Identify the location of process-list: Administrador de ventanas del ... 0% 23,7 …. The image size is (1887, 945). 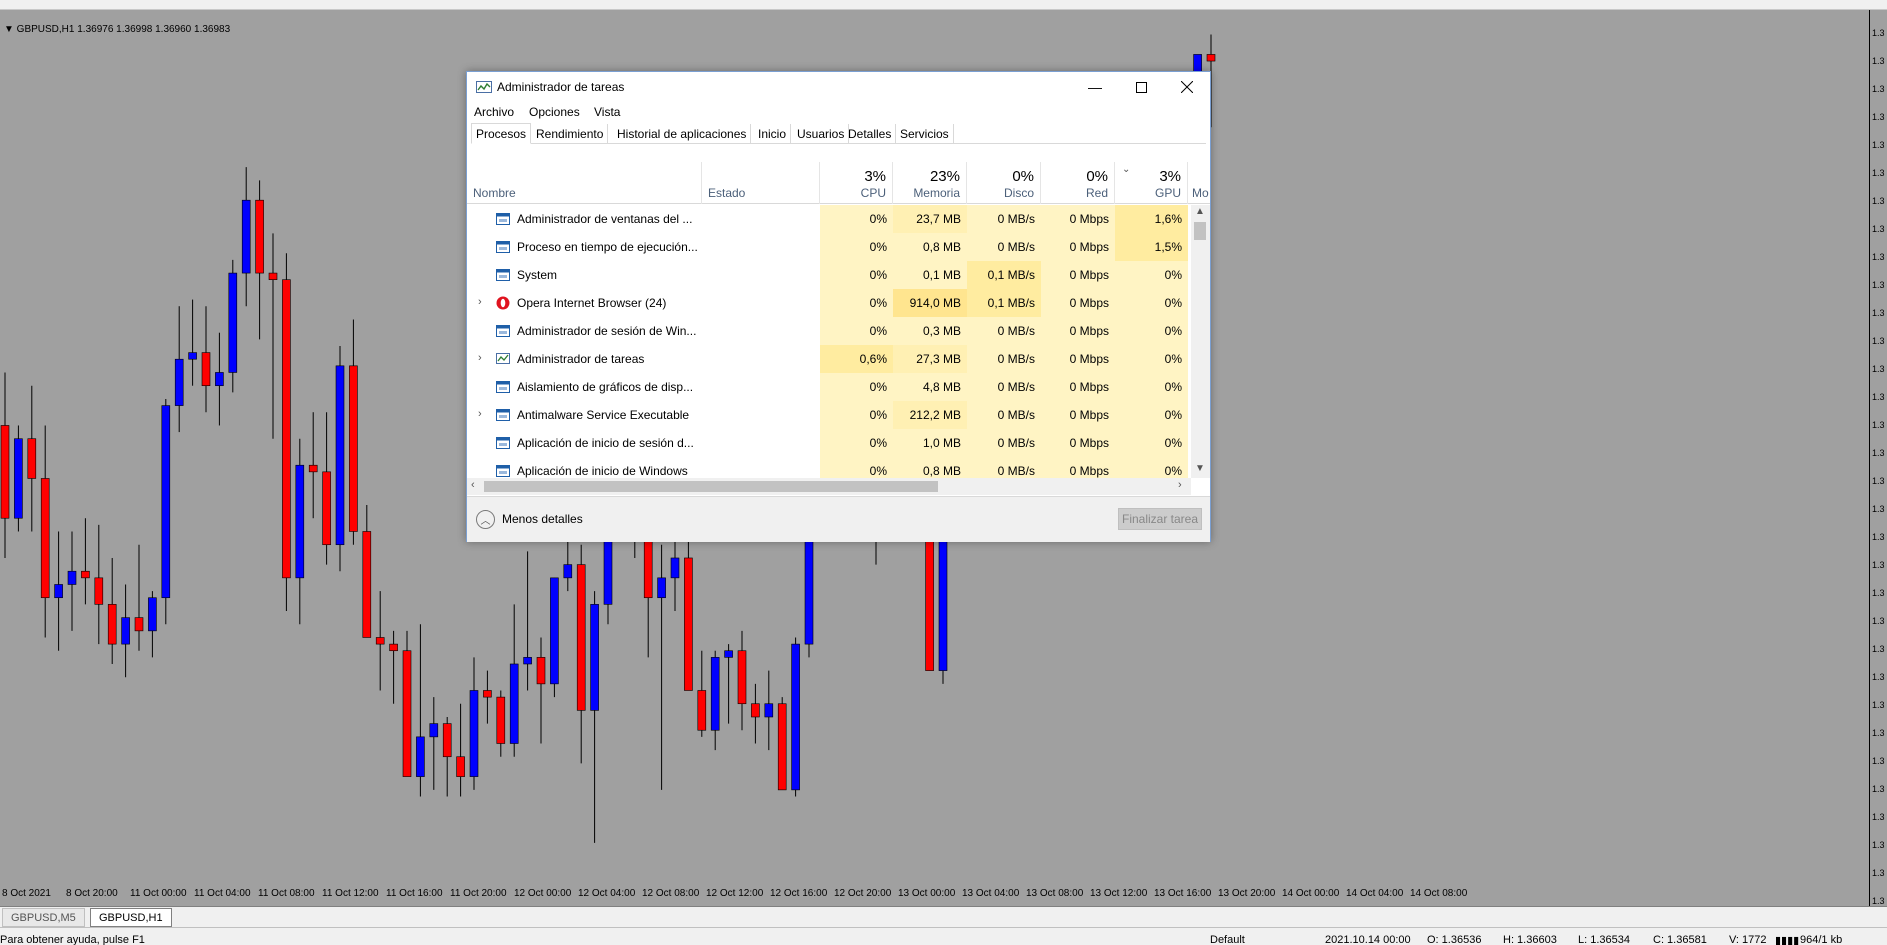
(829, 341).